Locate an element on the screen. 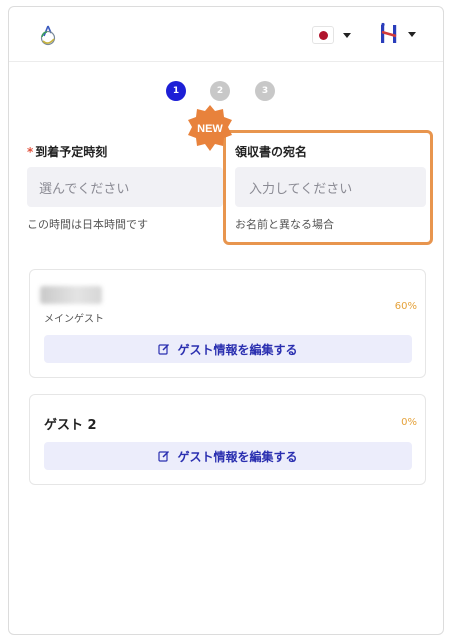  language-selector is located at coordinates (331, 35).